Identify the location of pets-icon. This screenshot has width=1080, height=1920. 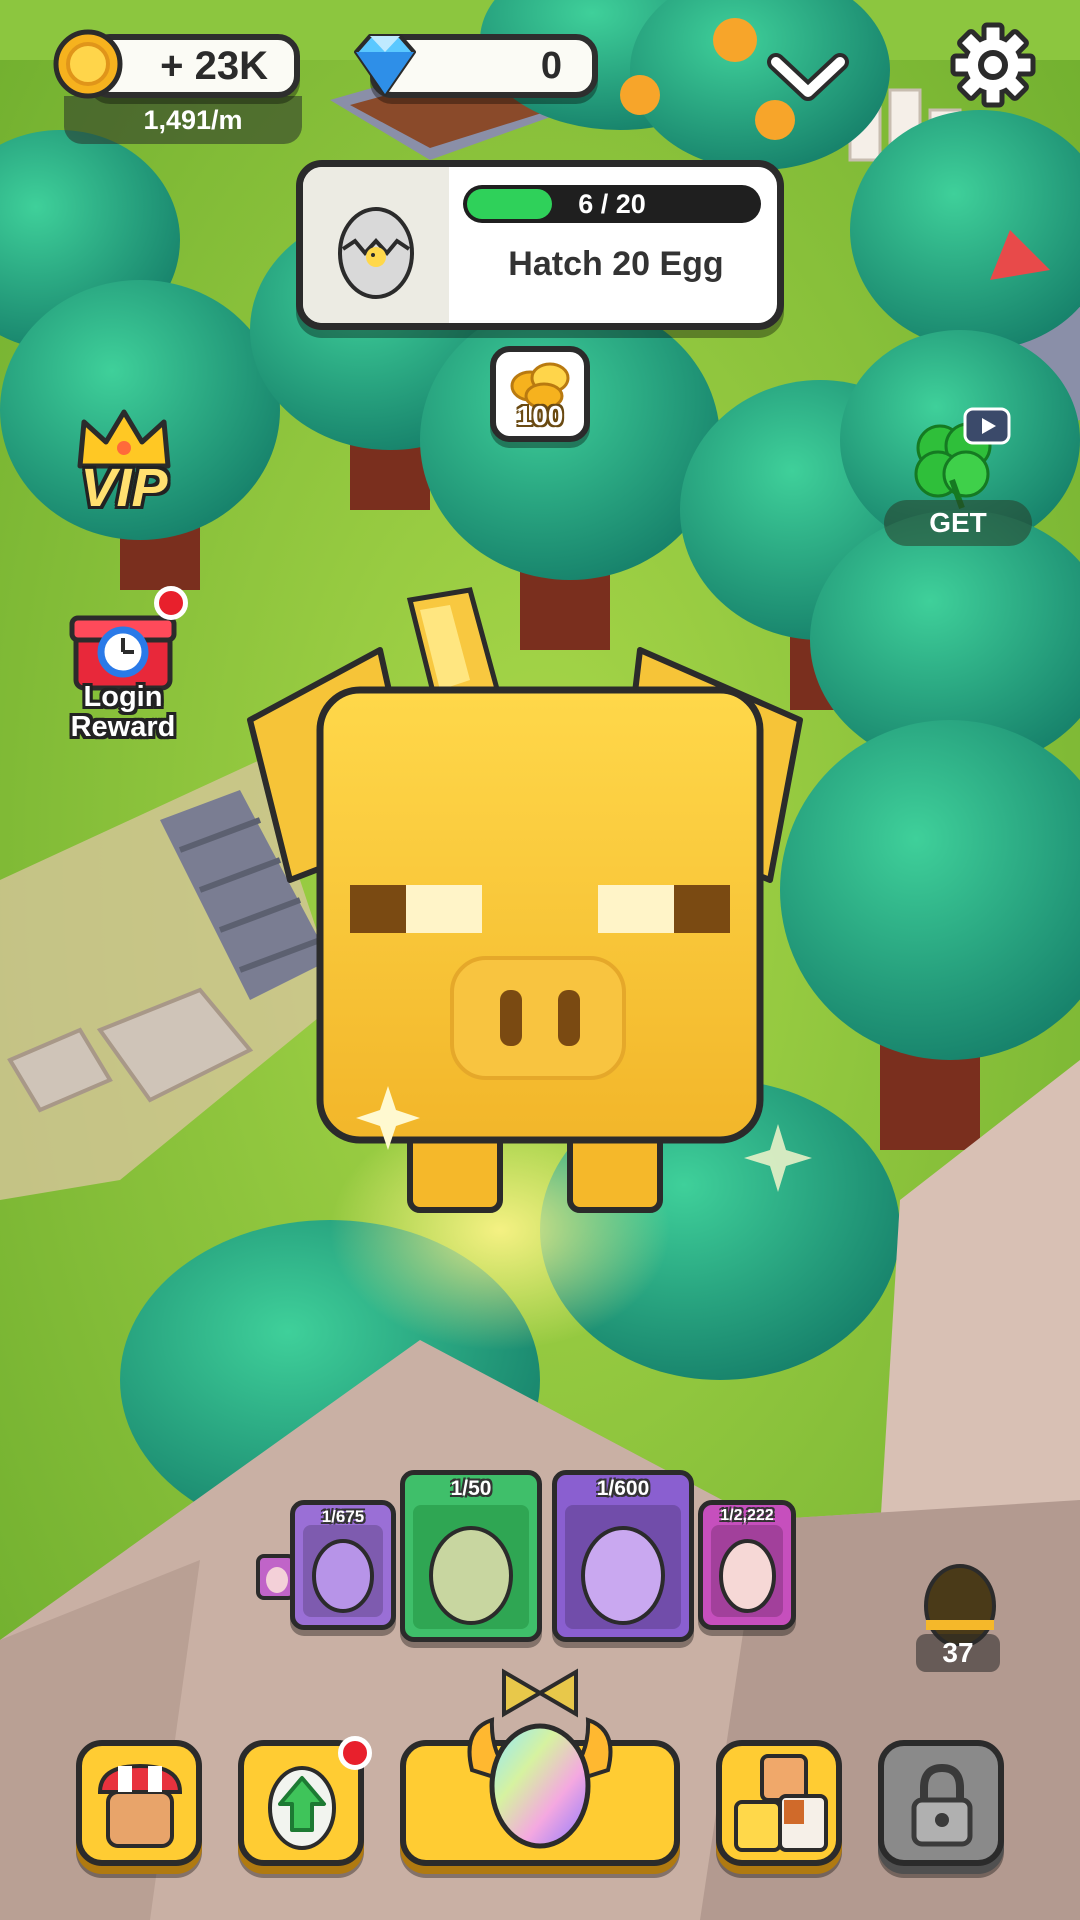
(781, 1803).